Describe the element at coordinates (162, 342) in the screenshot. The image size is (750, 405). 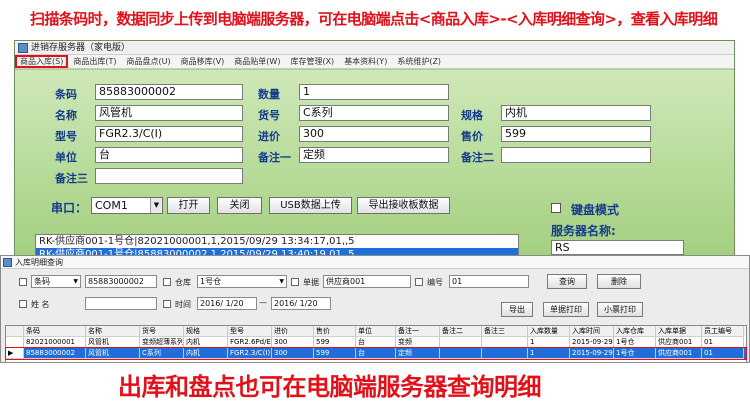
I see `table-cell: 变频超薄系列` at that location.